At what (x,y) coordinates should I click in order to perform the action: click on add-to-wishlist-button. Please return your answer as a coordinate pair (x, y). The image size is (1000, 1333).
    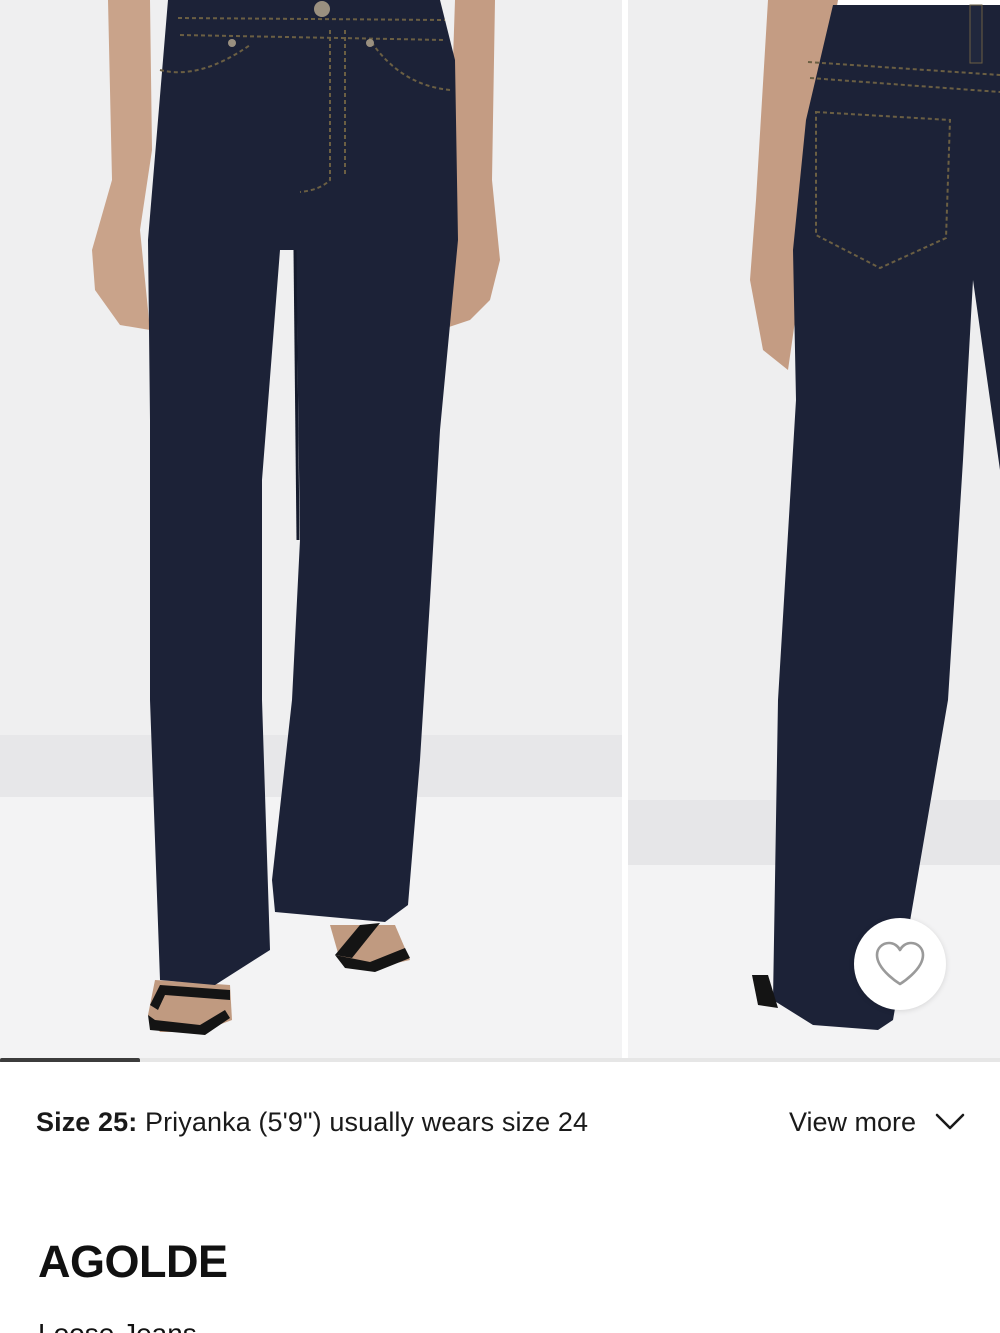
    Looking at the image, I should click on (900, 964).